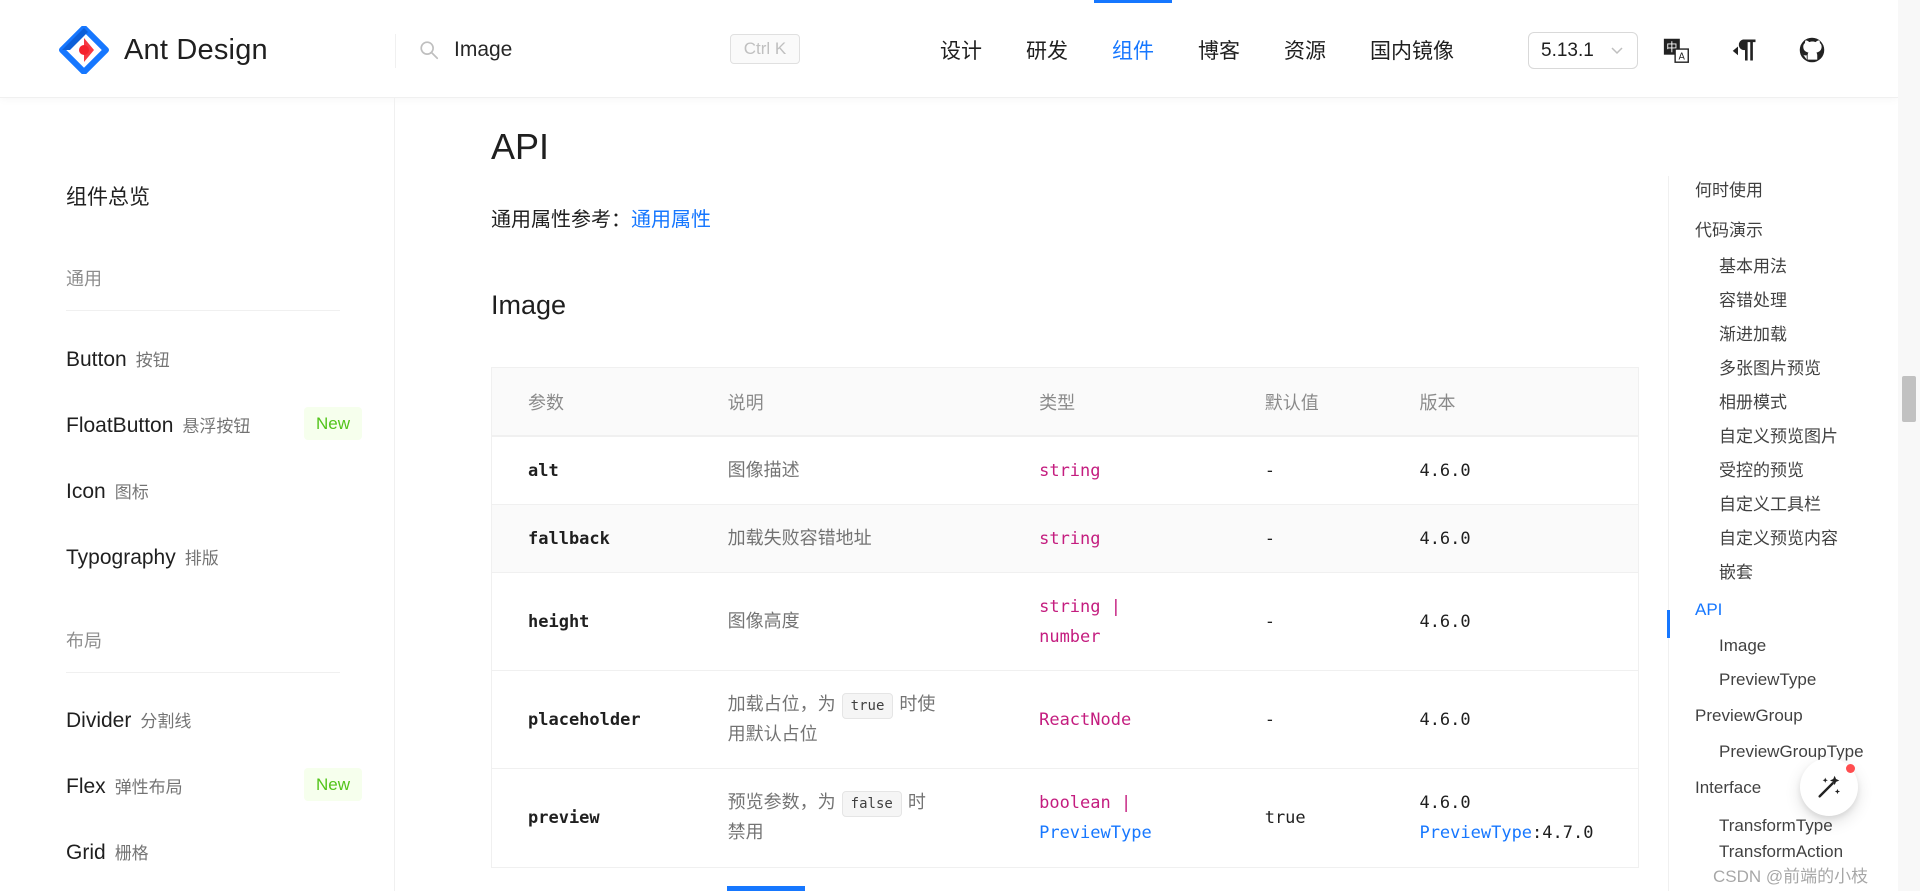 Image resolution: width=1920 pixels, height=891 pixels. Describe the element at coordinates (1708, 610) in the screenshot. I see `toc-item: API` at that location.